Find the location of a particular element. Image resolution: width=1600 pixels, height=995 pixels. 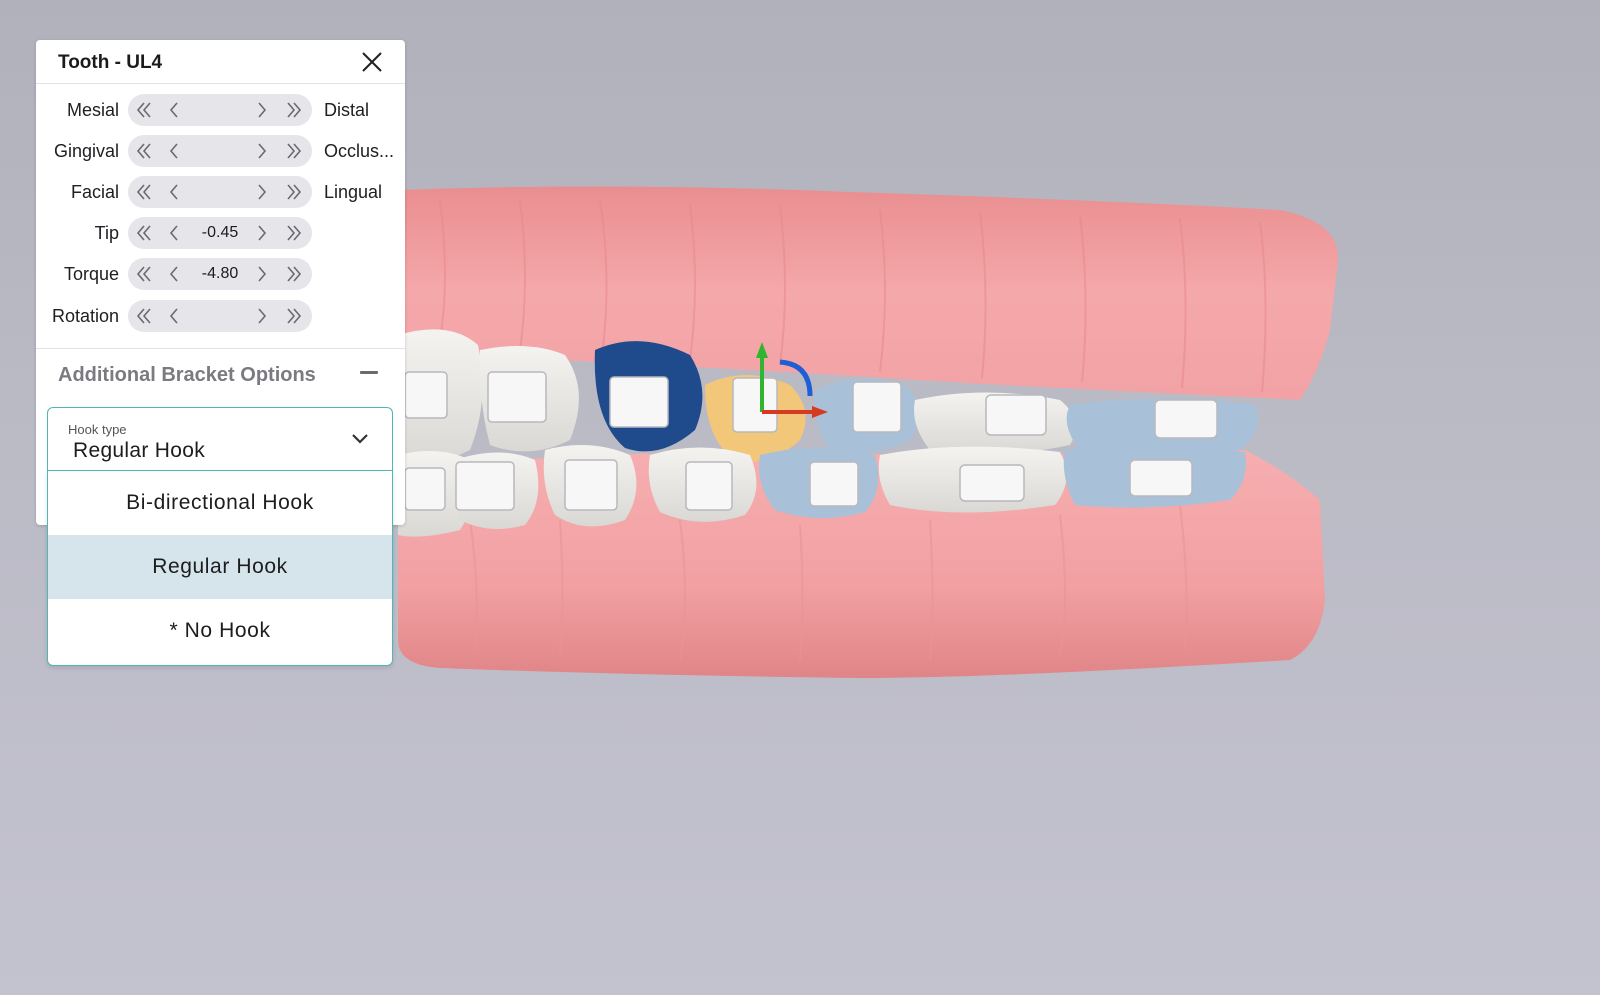

menu-item-no-hook: * No Hook is located at coordinates (220, 631).